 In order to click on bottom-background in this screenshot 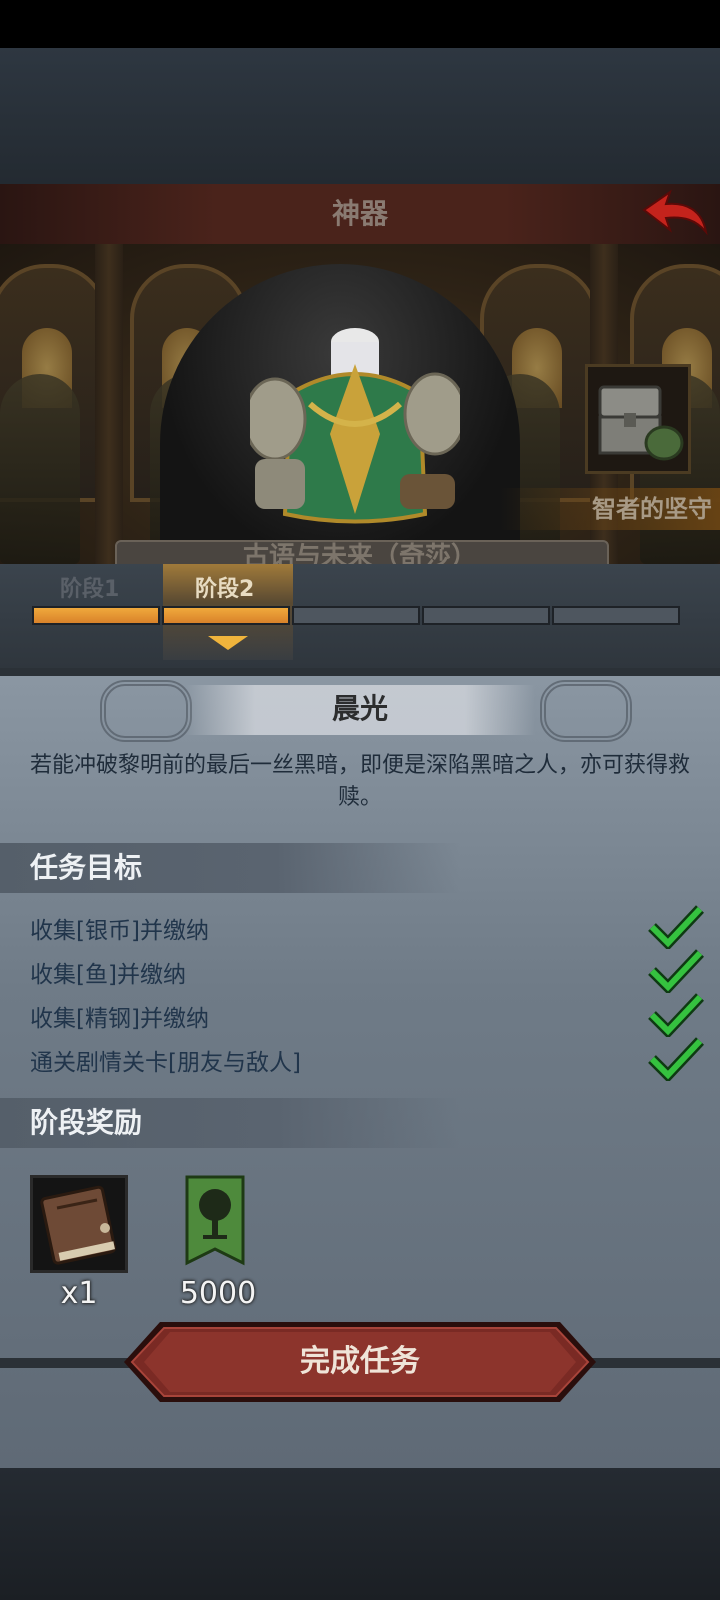, I will do `click(360, 1534)`.